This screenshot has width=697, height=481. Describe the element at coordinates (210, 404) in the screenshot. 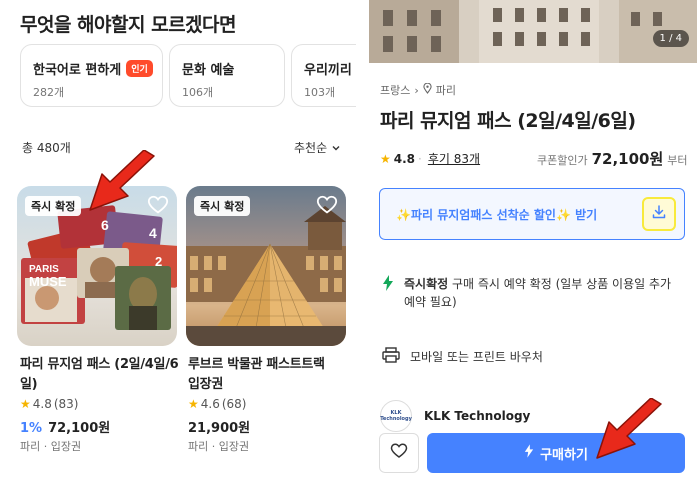

I see `rating-value: 4.6` at that location.